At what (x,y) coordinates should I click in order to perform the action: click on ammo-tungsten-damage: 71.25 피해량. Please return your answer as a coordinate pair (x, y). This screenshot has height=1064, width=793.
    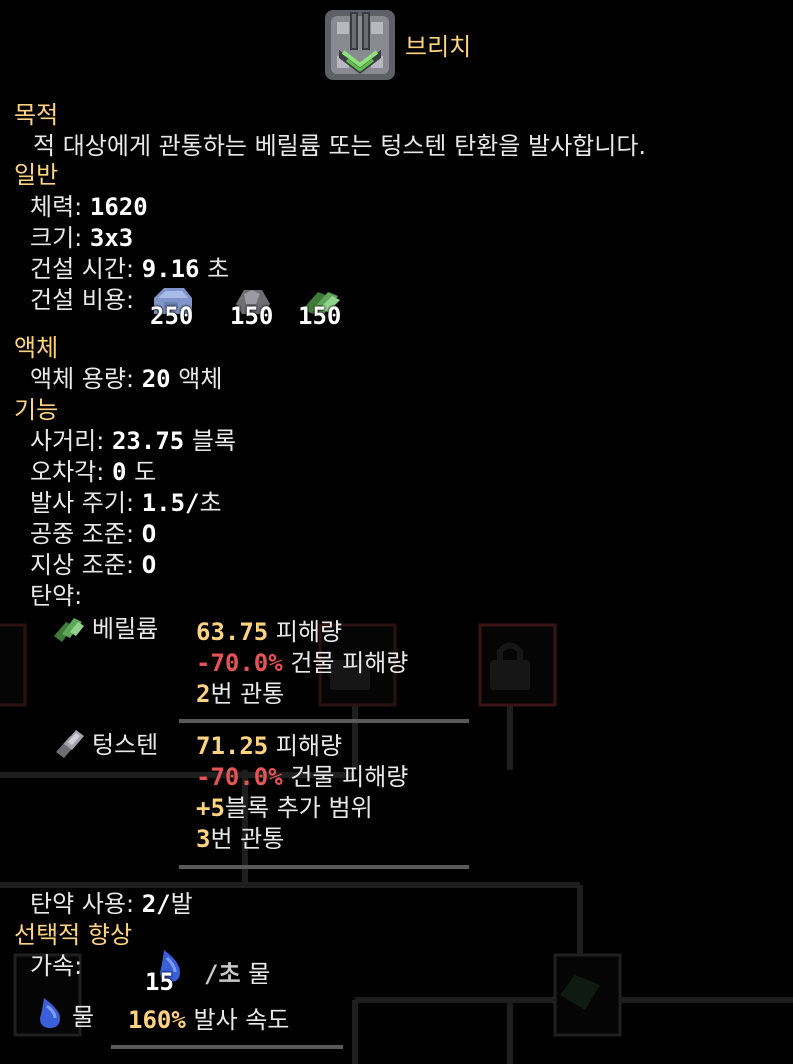
    Looking at the image, I should click on (269, 746).